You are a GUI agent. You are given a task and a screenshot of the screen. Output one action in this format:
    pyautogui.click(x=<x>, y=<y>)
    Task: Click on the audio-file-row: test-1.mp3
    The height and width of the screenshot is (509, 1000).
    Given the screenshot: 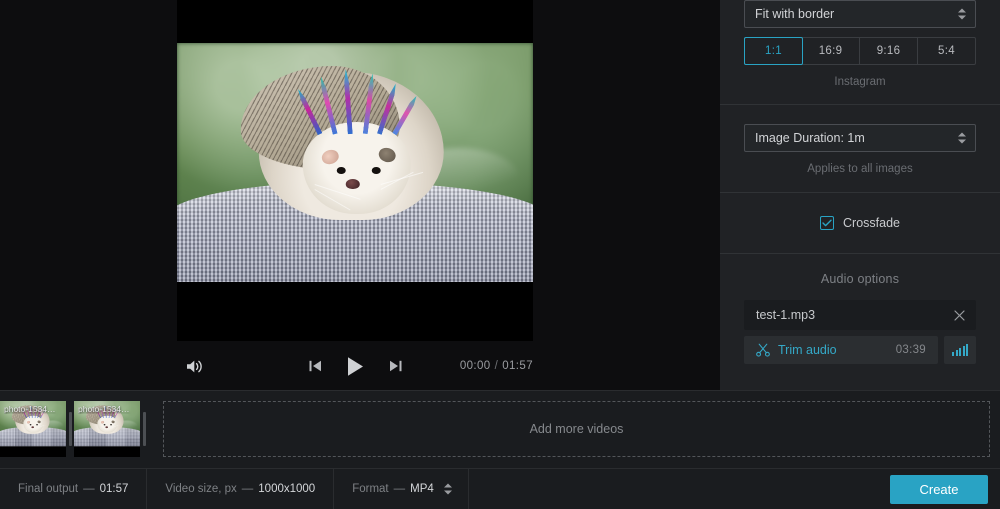 What is the action you would take?
    pyautogui.click(x=860, y=315)
    